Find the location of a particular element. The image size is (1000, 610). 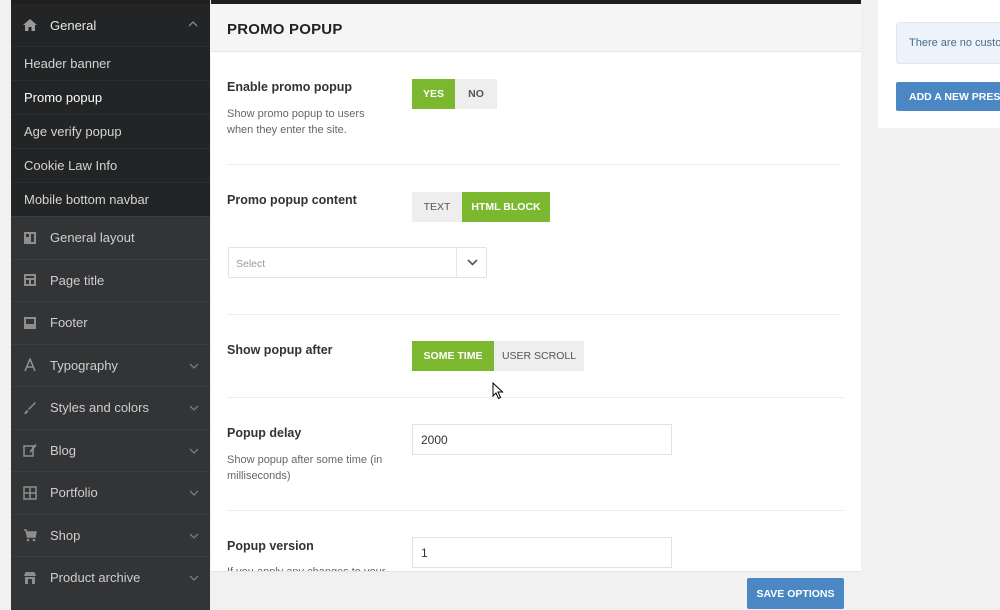

sidebar-subitem-label: Header banner is located at coordinates (67, 63).